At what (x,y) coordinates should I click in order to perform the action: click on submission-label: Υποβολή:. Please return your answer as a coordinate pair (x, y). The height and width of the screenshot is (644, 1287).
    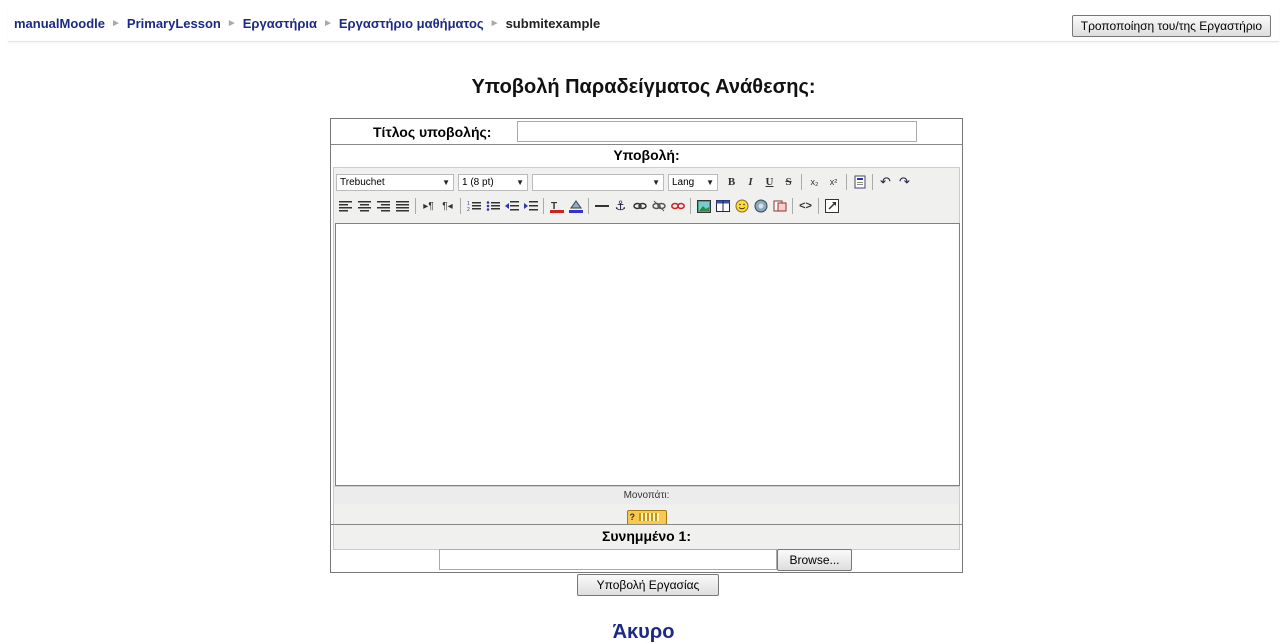
    Looking at the image, I should click on (646, 155).